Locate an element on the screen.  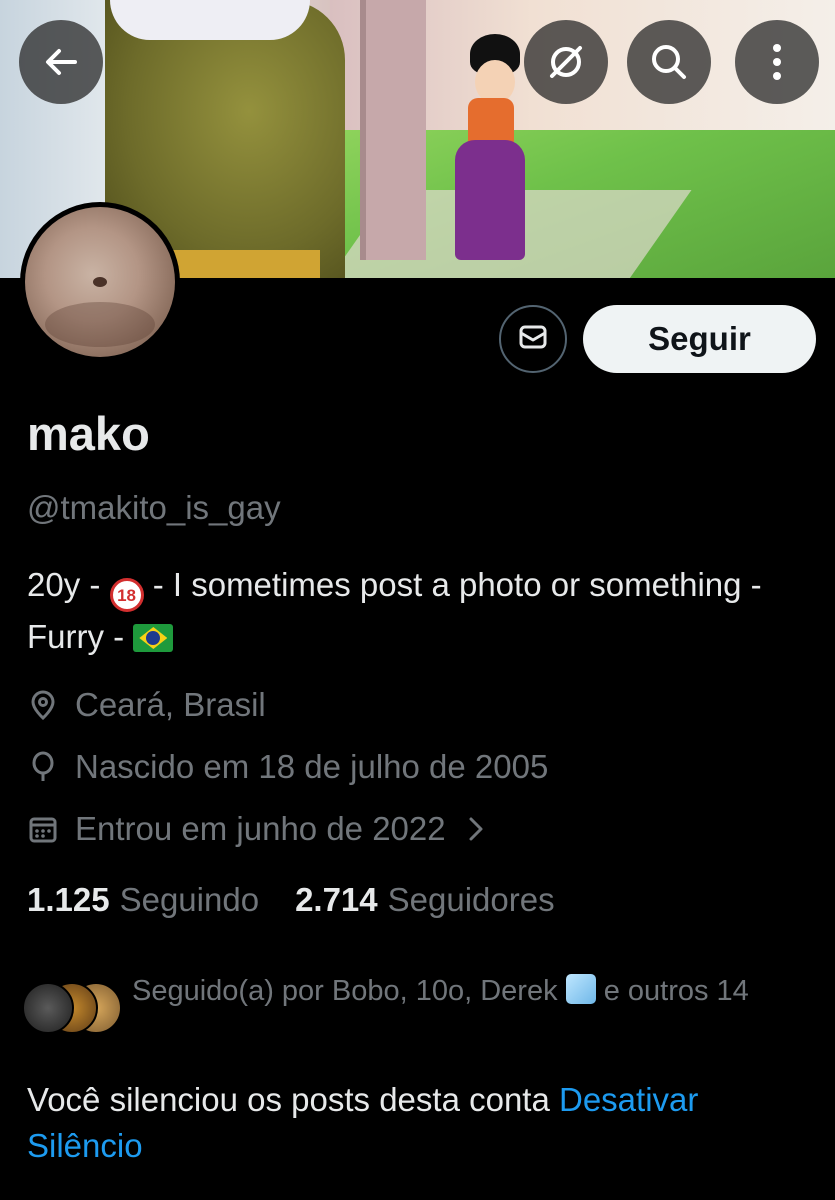
following-stat: 1.125 Seguindo is located at coordinates (143, 900).